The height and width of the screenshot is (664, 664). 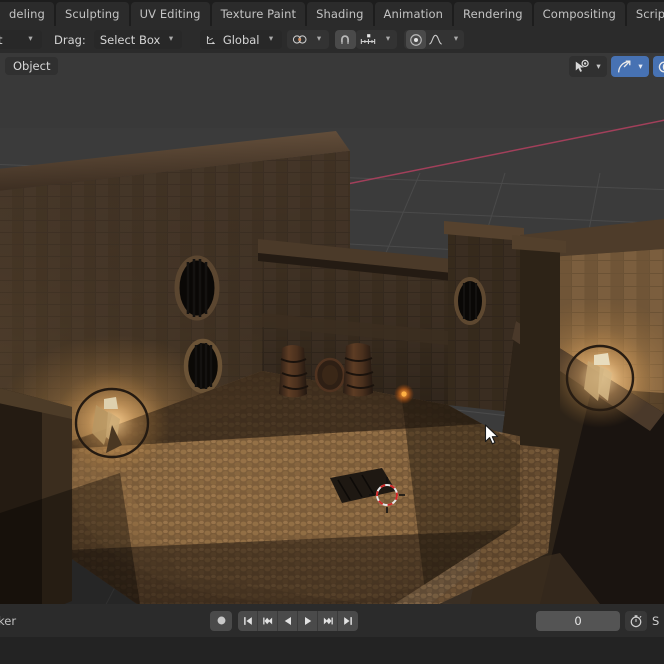 What do you see at coordinates (656, 620) in the screenshot?
I see `start-frame-label: S` at bounding box center [656, 620].